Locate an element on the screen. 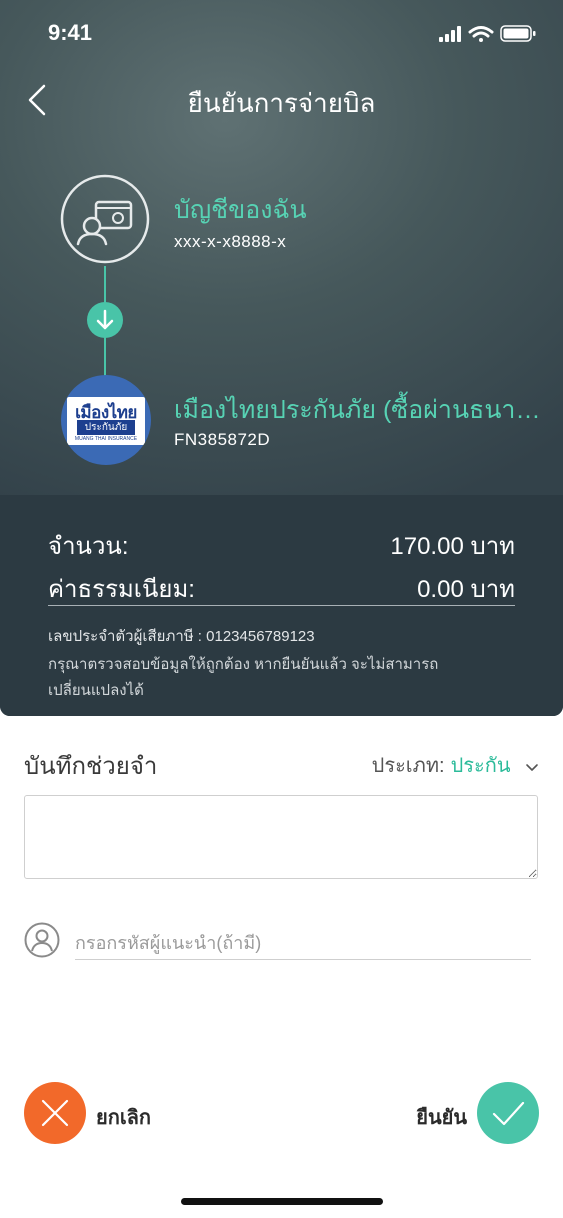 This screenshot has height=1218, width=563. summary-divider is located at coordinates (281, 605).